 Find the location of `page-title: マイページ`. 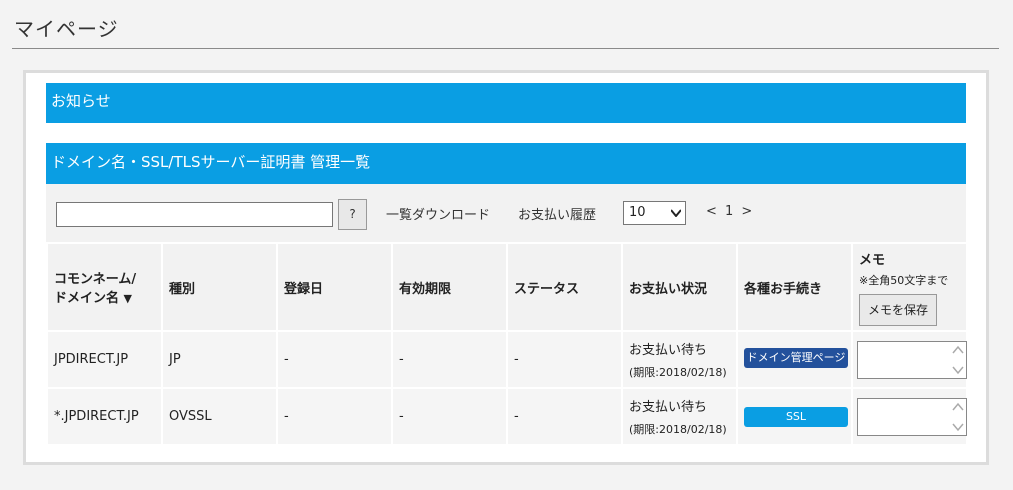

page-title: マイページ is located at coordinates (66, 29).